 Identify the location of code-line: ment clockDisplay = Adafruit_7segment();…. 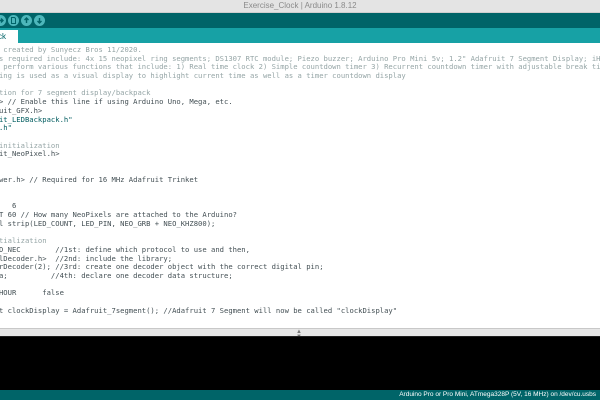
(199, 310).